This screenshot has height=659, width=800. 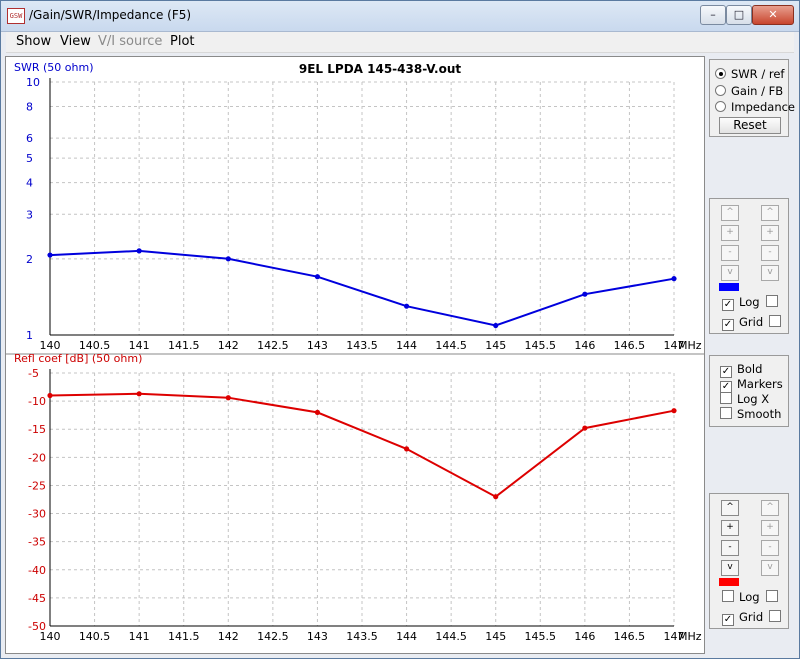 I want to click on refl-y-tick-label: -50, so click(x=37, y=626).